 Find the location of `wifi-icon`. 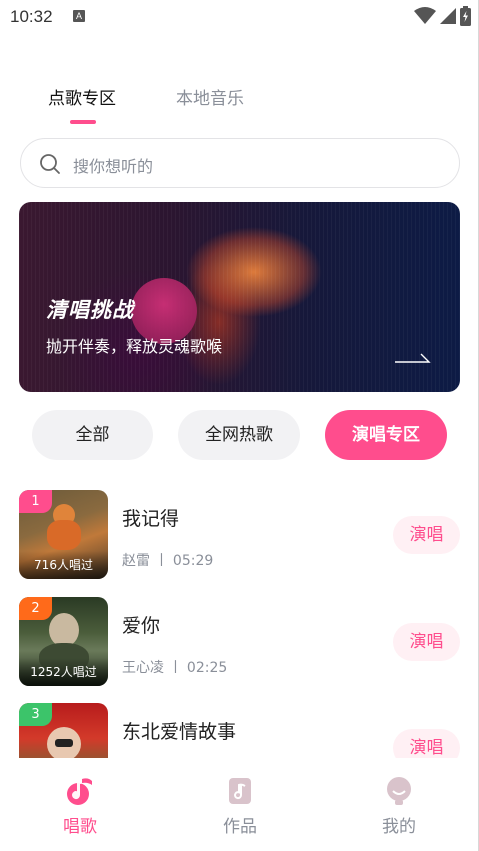

wifi-icon is located at coordinates (425, 15).